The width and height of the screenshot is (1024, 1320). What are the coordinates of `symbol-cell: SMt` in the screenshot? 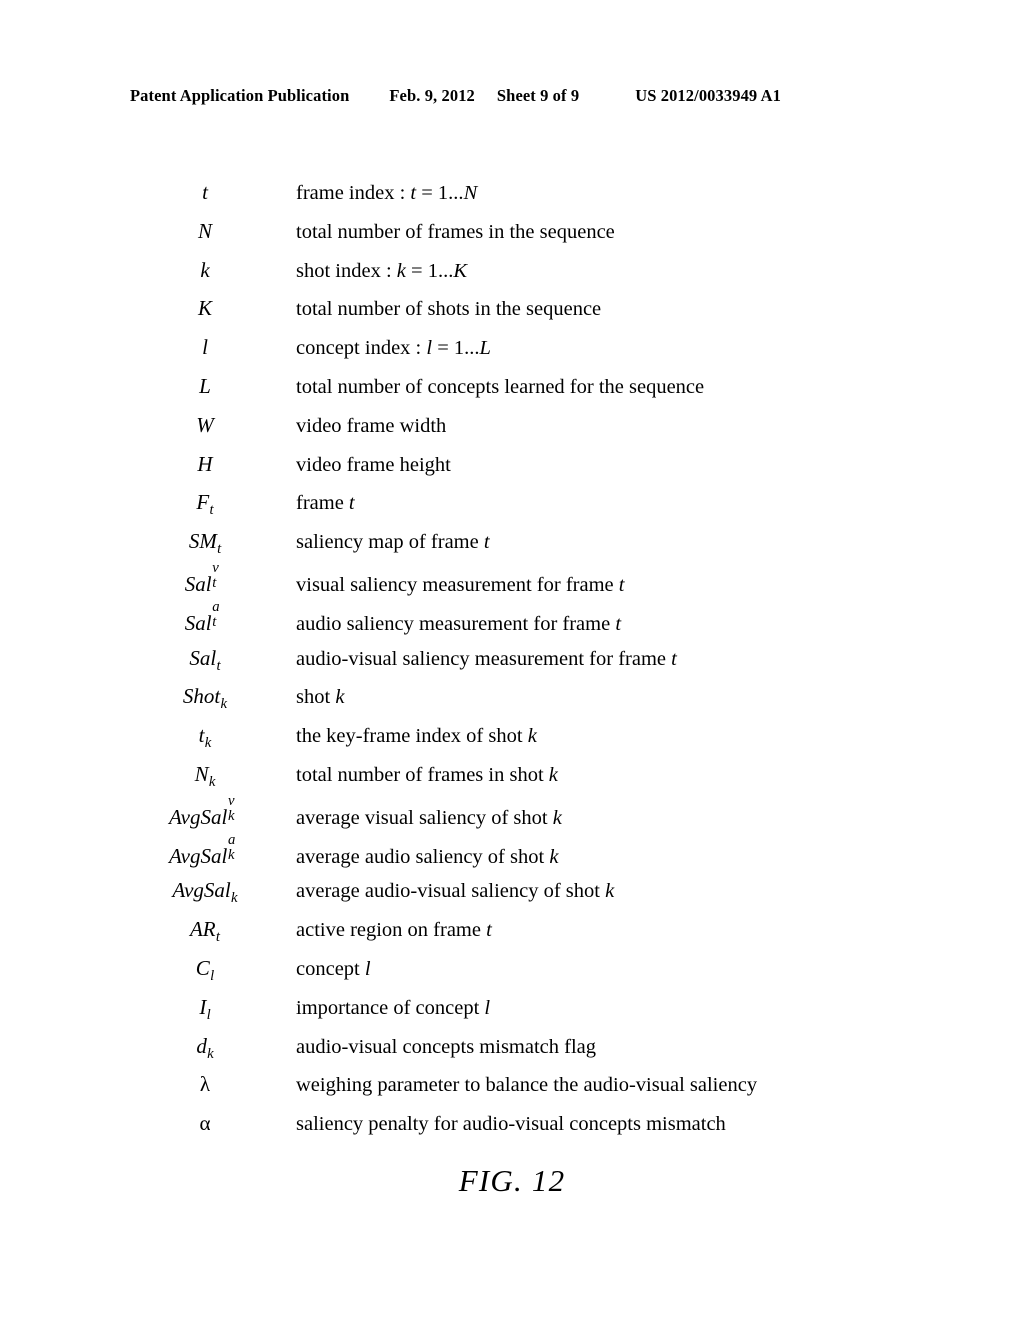 It's located at (205, 543).